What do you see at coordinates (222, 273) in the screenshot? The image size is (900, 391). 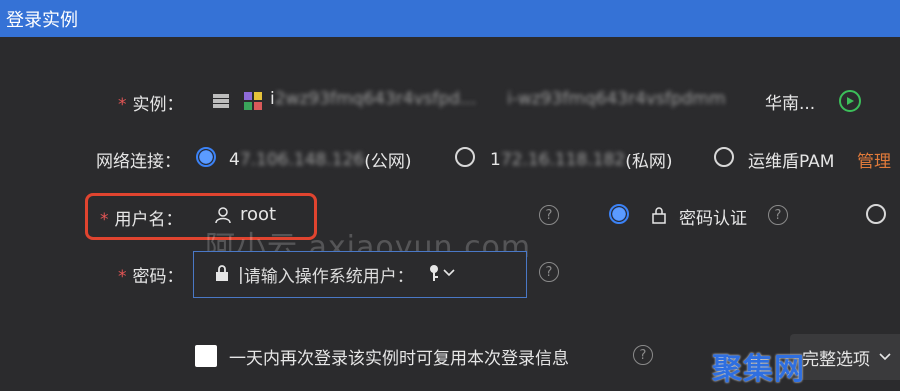 I see `lock-icon-filled` at bounding box center [222, 273].